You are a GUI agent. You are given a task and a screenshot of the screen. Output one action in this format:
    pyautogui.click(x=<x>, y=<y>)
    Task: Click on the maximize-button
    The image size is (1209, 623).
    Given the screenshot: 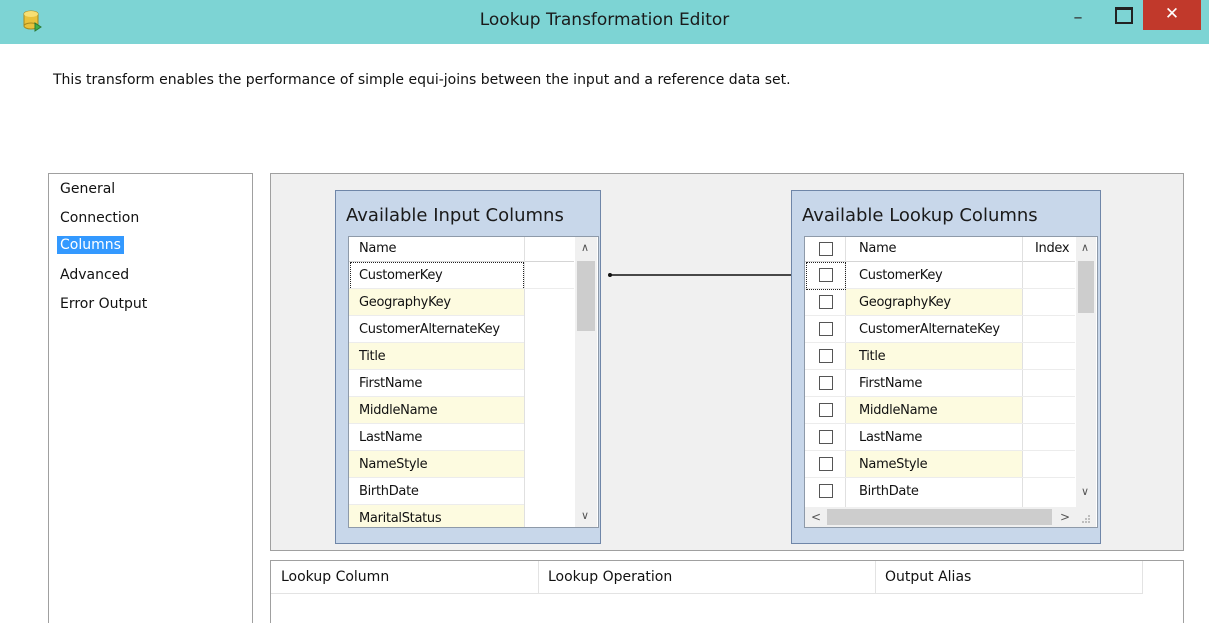 What is the action you would take?
    pyautogui.click(x=1124, y=15)
    